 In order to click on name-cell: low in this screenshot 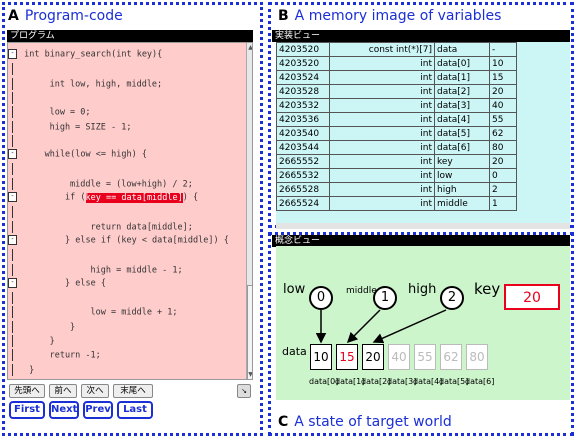, I will do `click(462, 175)`.